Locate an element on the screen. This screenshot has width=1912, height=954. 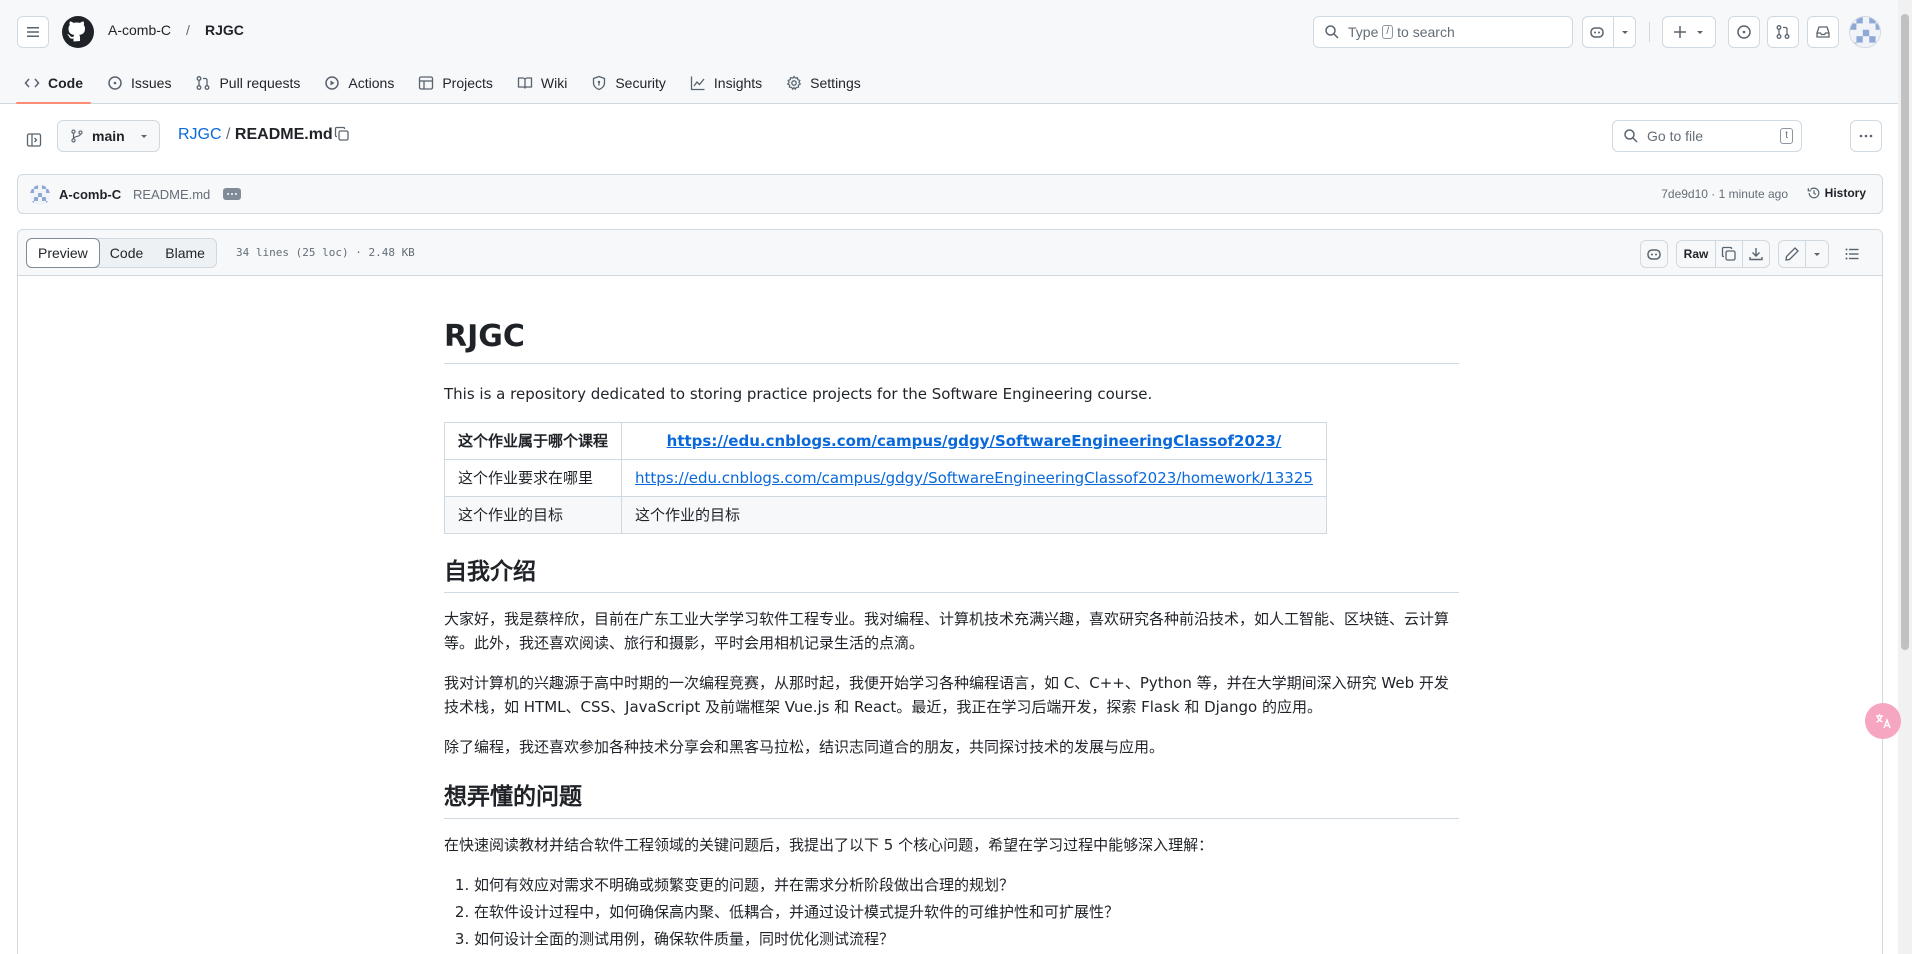
search-shortcut-key: / is located at coordinates (1388, 32).